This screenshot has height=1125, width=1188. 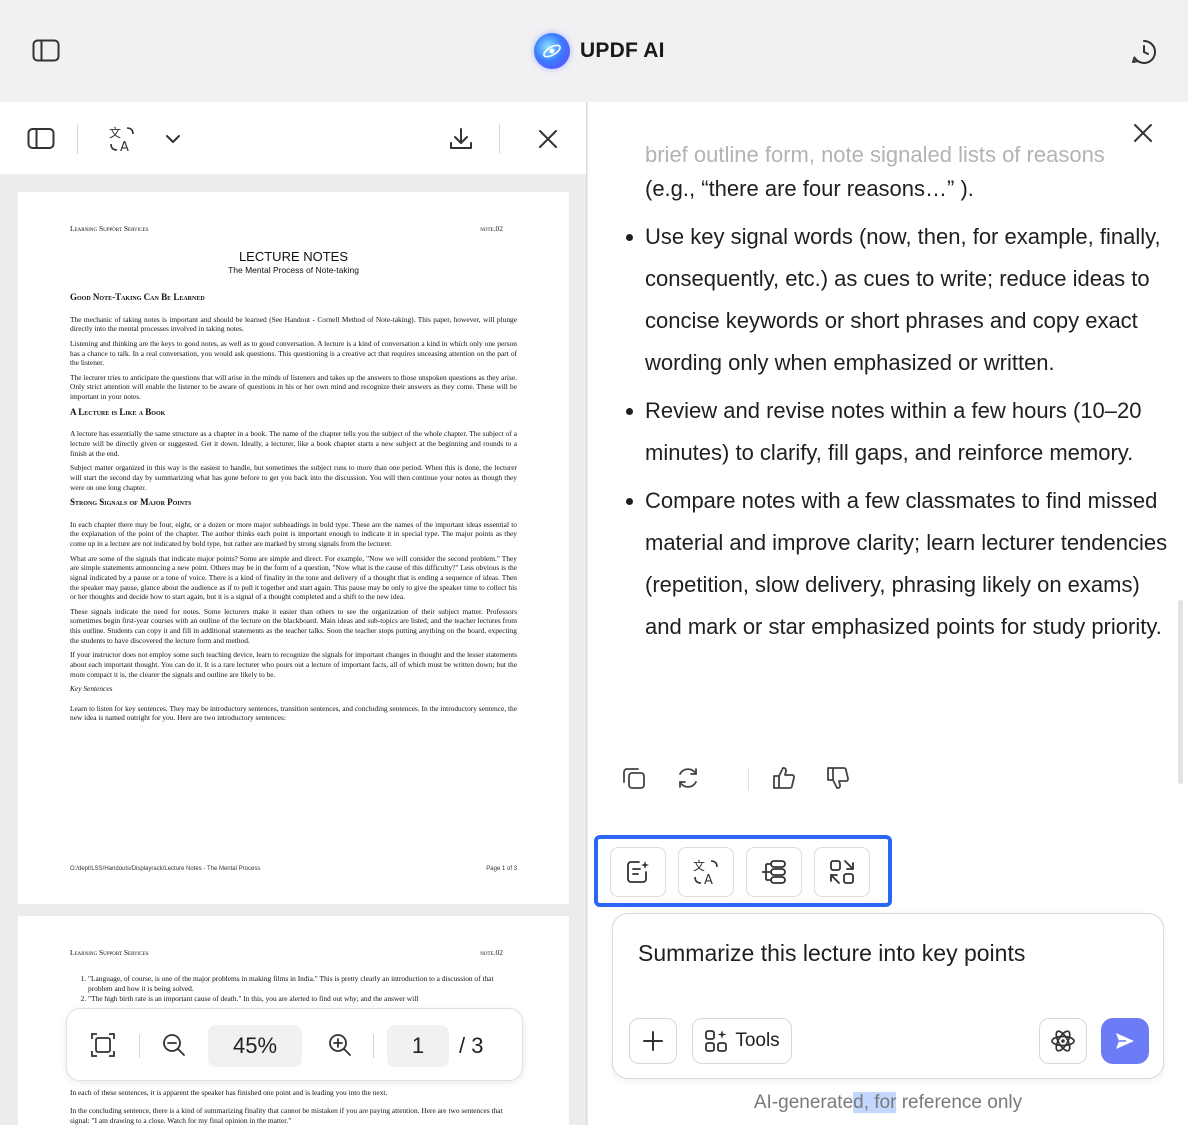 What do you see at coordinates (41, 139) in the screenshot?
I see `panel-icon` at bounding box center [41, 139].